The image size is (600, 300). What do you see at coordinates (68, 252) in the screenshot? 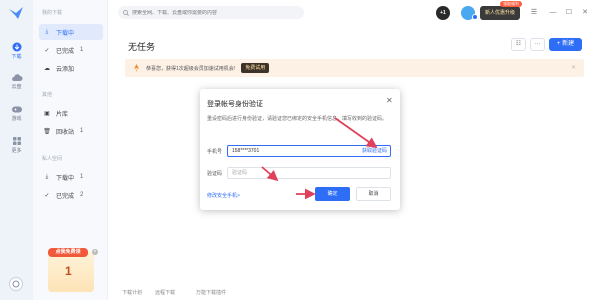
I see `promo-tag: 点我免费领` at bounding box center [68, 252].